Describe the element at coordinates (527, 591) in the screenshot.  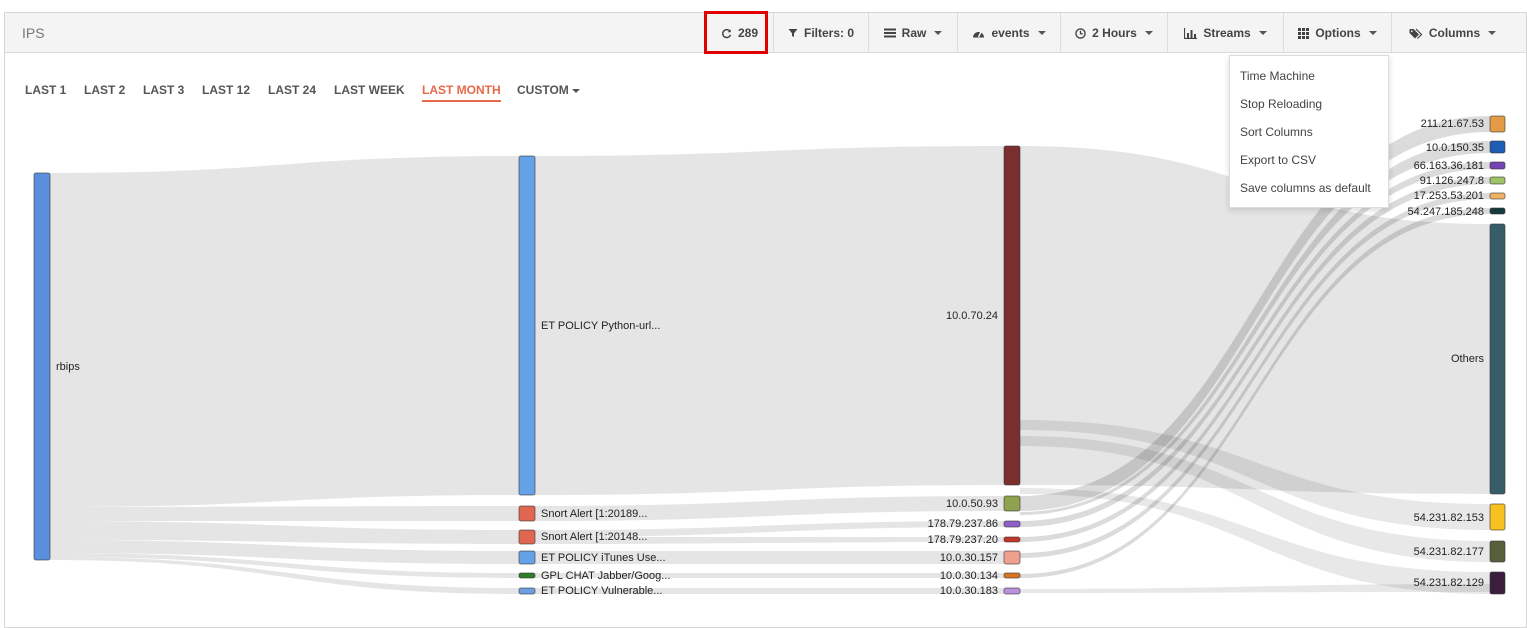
I see `node-et-policy-vulnerable` at that location.